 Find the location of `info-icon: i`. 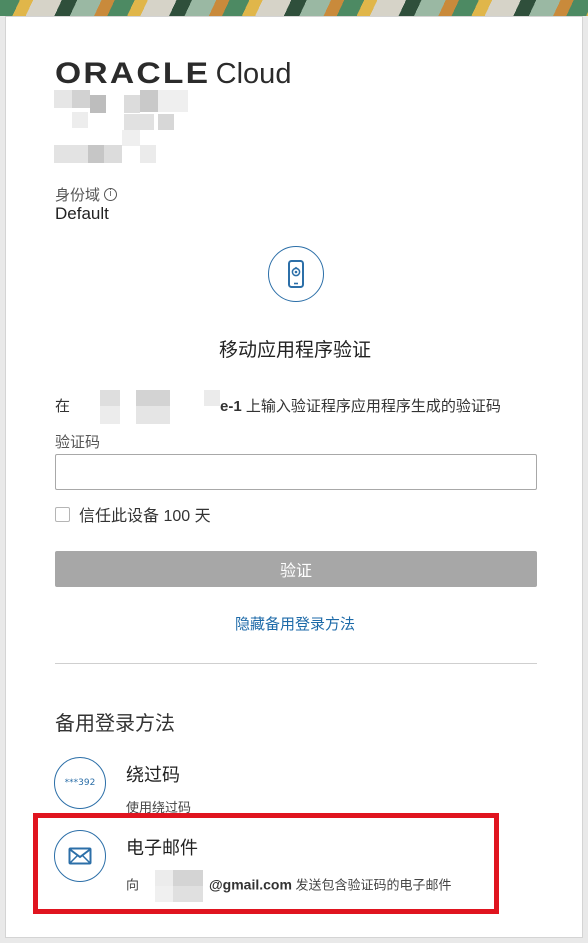

info-icon: i is located at coordinates (111, 194).